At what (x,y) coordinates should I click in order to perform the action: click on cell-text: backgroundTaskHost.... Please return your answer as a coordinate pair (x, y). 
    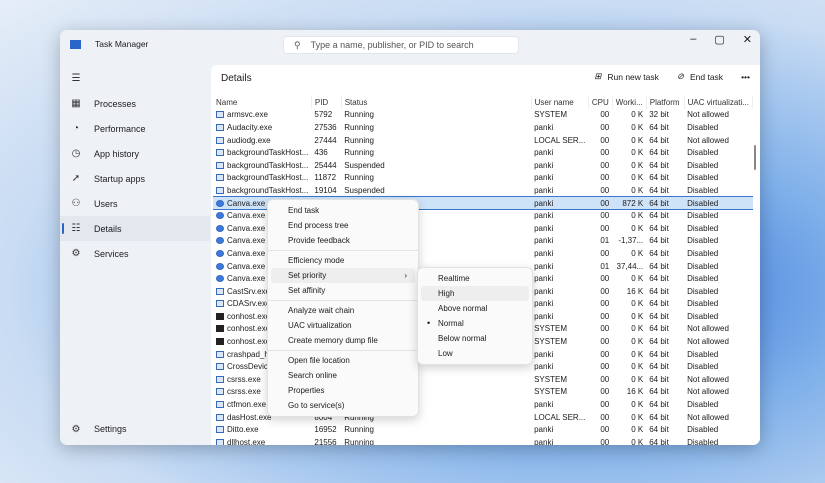
    Looking at the image, I should click on (268, 190).